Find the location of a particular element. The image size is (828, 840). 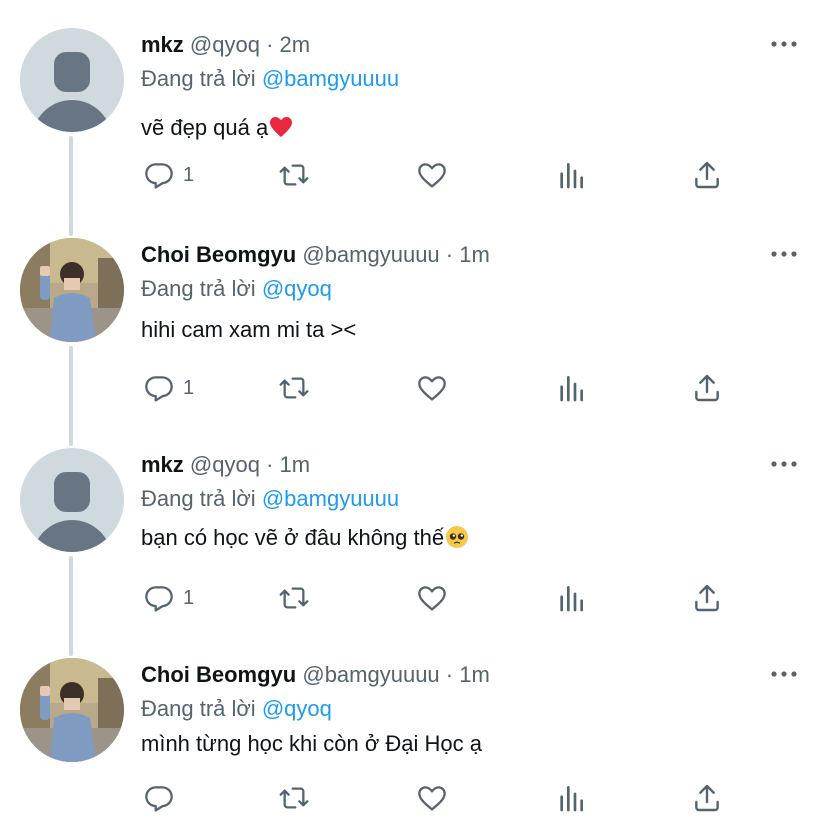

reply-button is located at coordinates (163, 798).